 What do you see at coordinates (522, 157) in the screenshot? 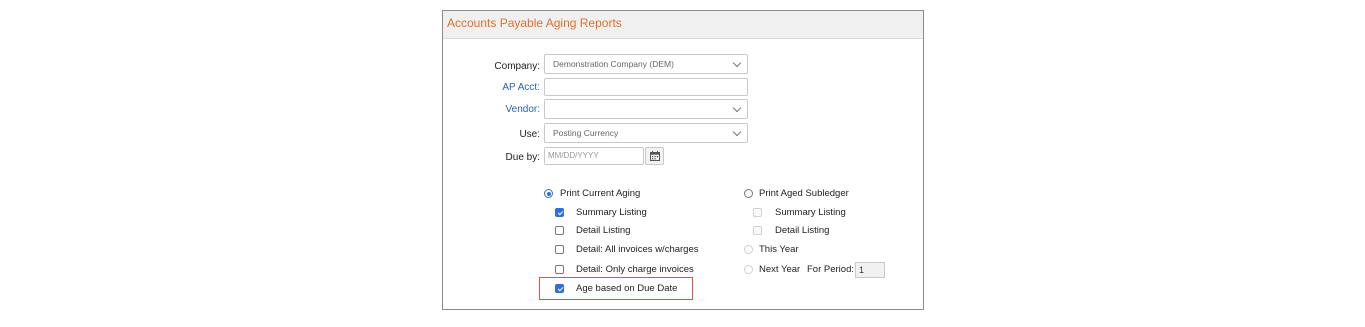
I see `due-by-label: Due by:` at bounding box center [522, 157].